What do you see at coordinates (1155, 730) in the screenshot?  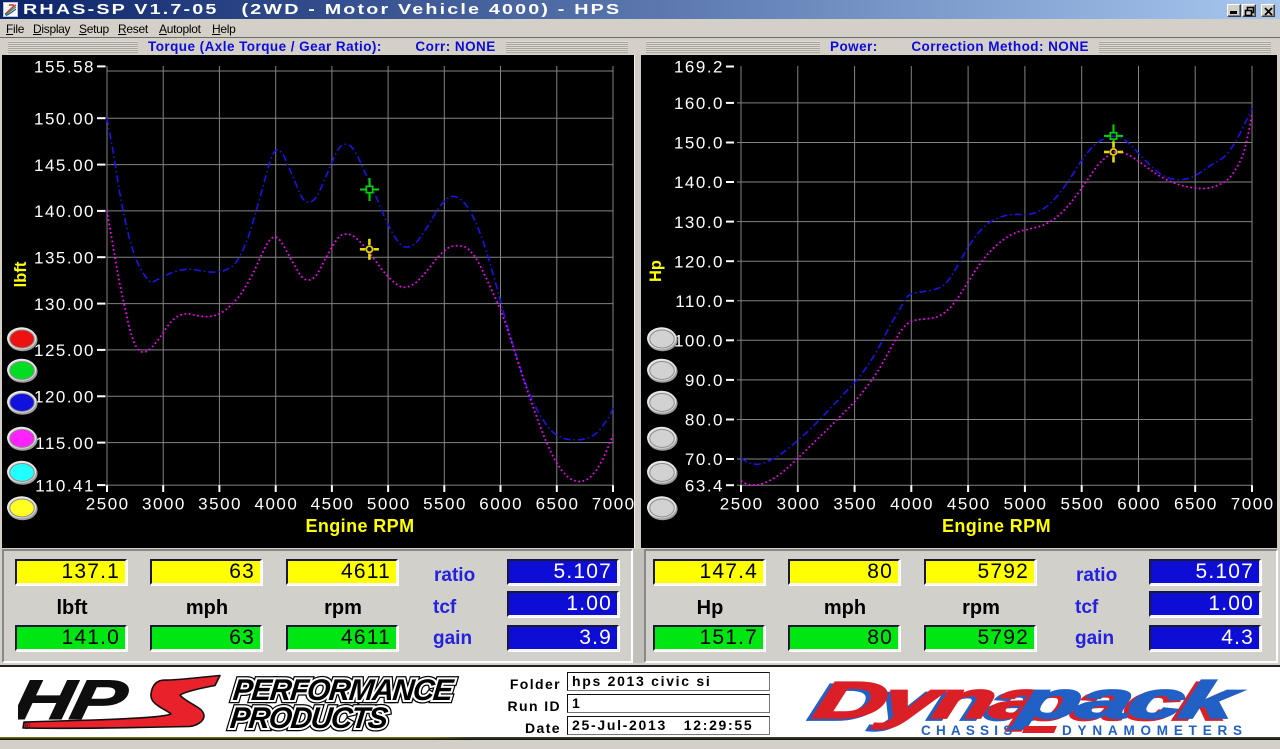 I see `svg-text: DYNAMOMETERS` at bounding box center [1155, 730].